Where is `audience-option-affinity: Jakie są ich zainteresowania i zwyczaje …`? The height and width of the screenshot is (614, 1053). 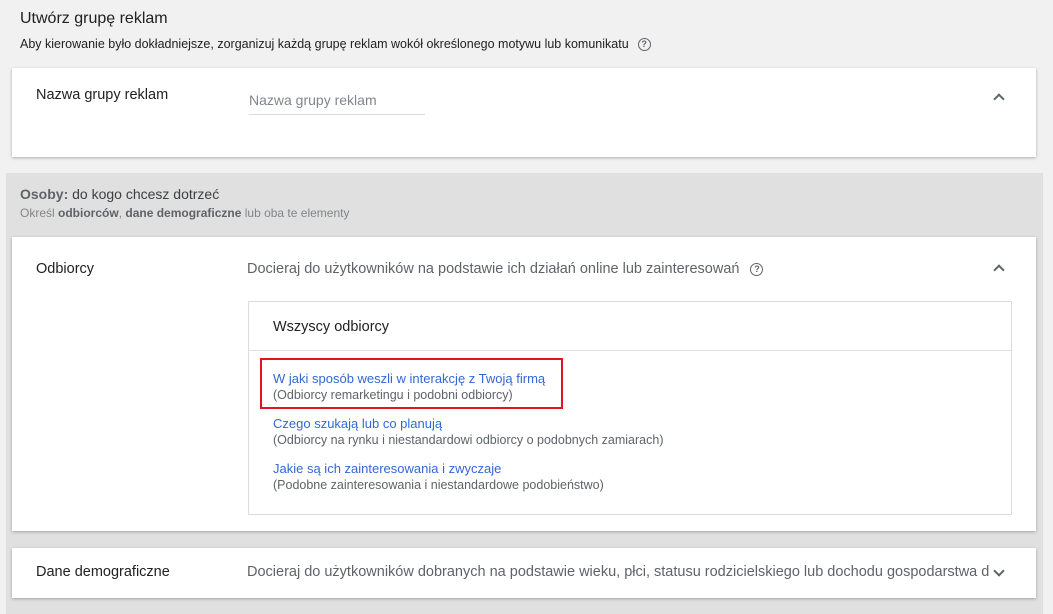 audience-option-affinity: Jakie są ich zainteresowania i zwyczaje … is located at coordinates (438, 477).